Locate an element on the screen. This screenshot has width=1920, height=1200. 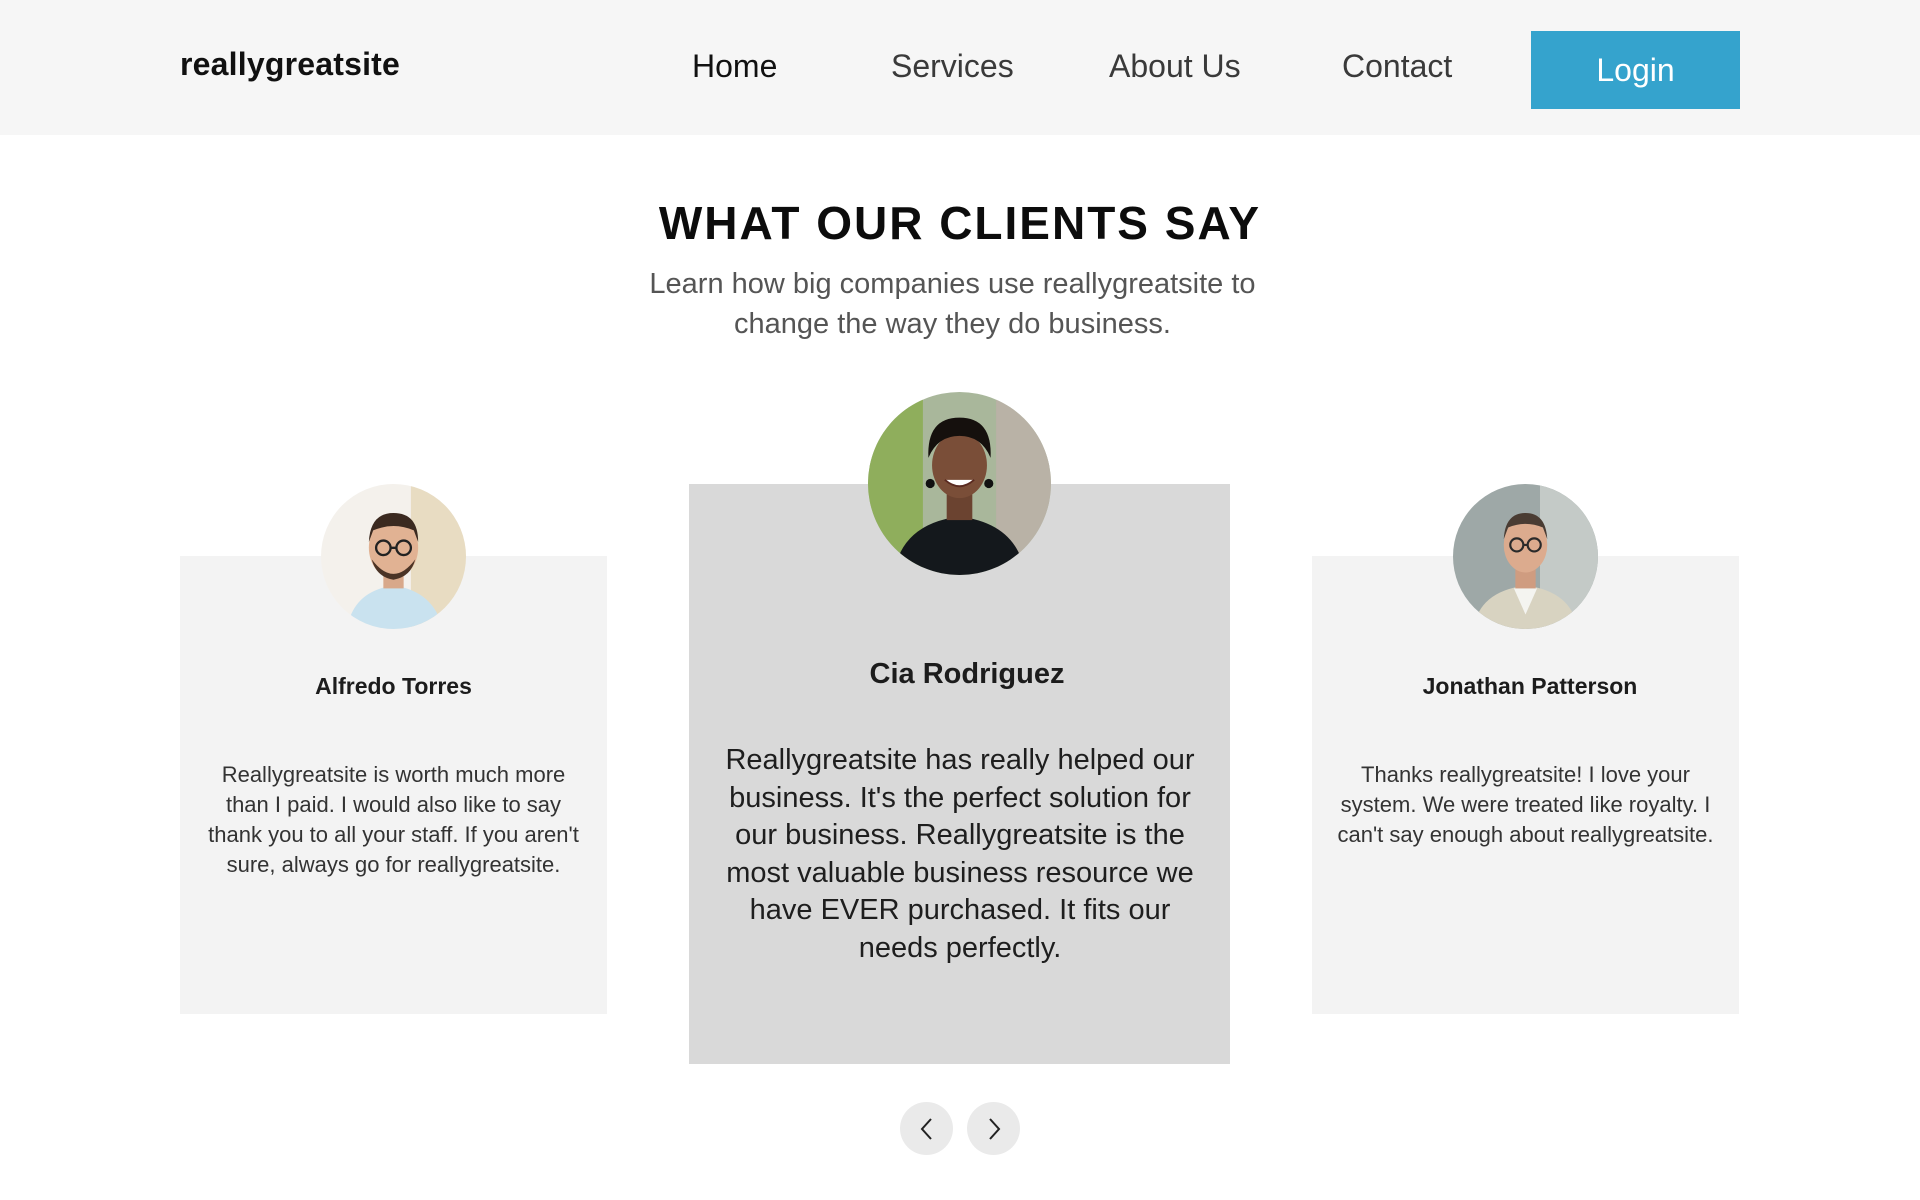
chevron-left-icon is located at coordinates (926, 1128).